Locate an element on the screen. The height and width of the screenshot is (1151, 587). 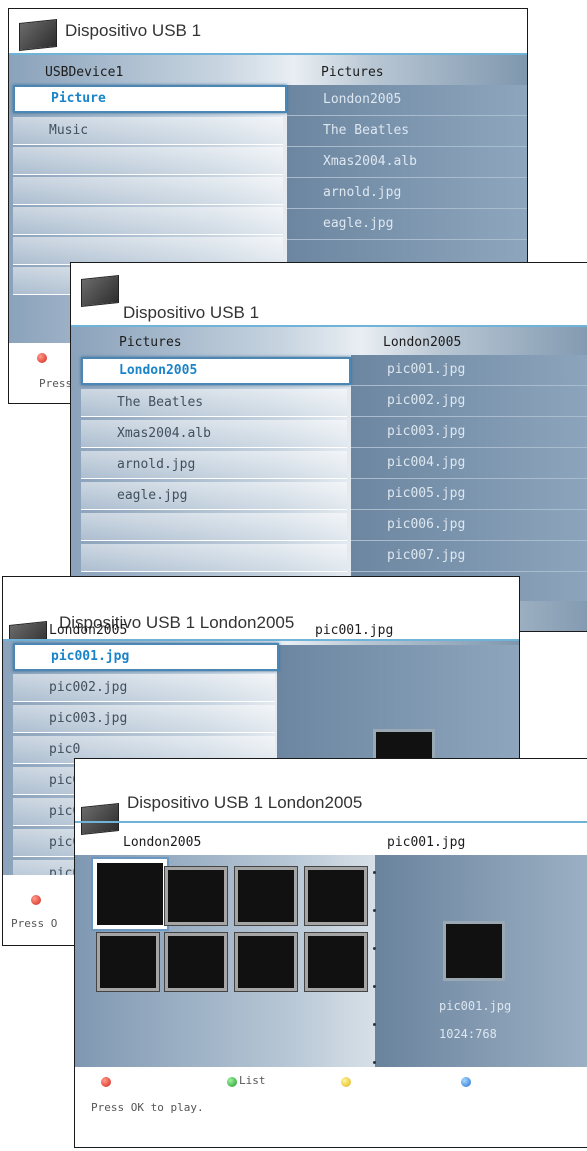
right-column: pic001.jpg 1024:768 is located at coordinates (481, 961).